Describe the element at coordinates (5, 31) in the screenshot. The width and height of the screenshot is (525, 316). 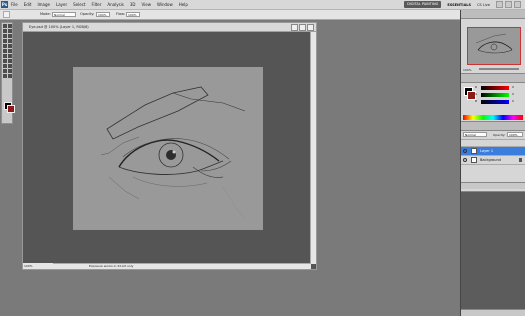
I see `lasso-tool-icon` at that location.